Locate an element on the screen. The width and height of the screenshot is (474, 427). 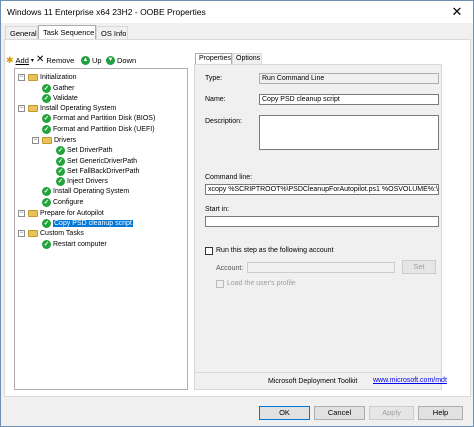
mdt-link: www.microsoft.com/mdt is located at coordinates (410, 380).